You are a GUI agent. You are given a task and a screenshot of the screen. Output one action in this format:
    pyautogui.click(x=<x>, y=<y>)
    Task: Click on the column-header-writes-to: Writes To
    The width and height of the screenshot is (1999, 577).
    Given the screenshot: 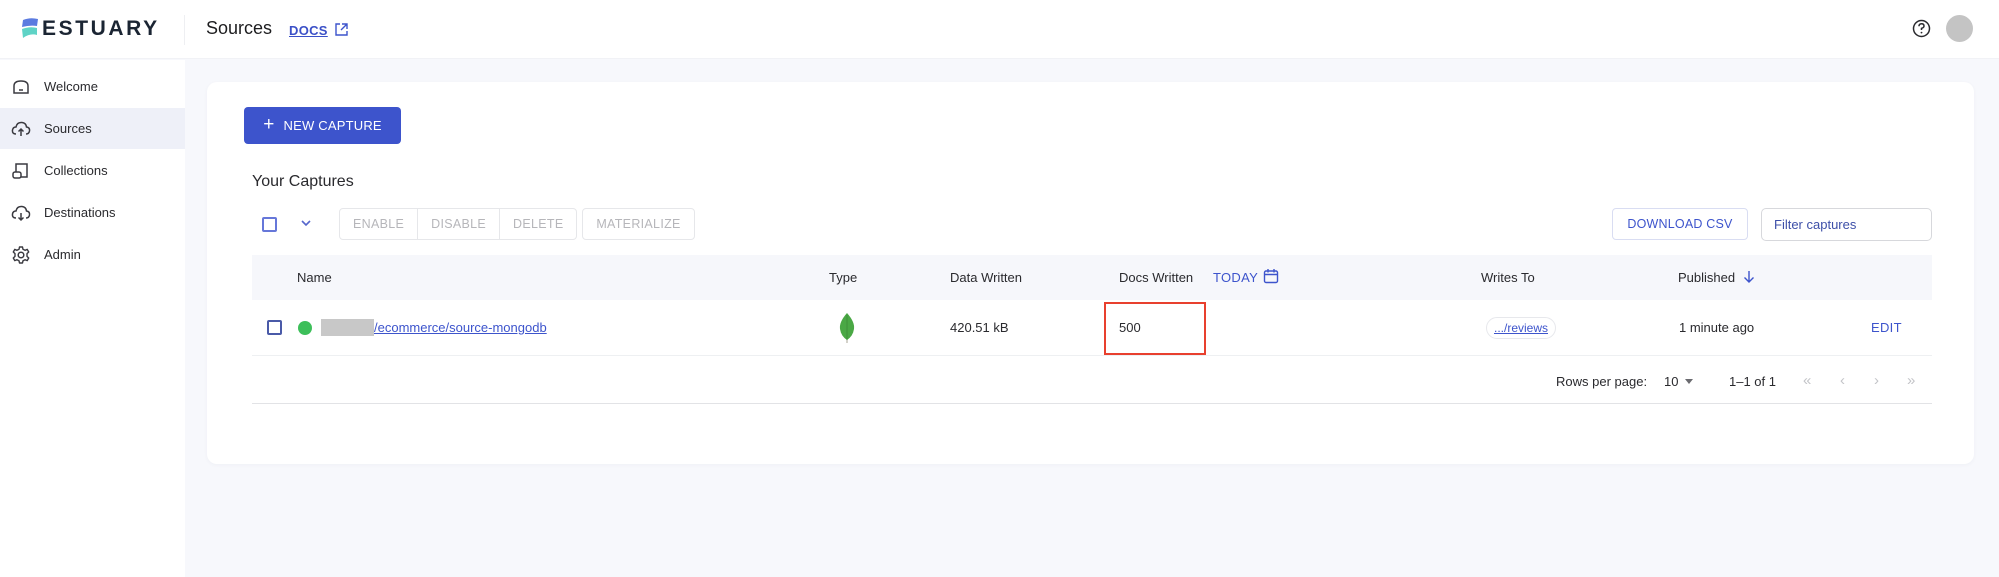 What is the action you would take?
    pyautogui.click(x=1508, y=277)
    